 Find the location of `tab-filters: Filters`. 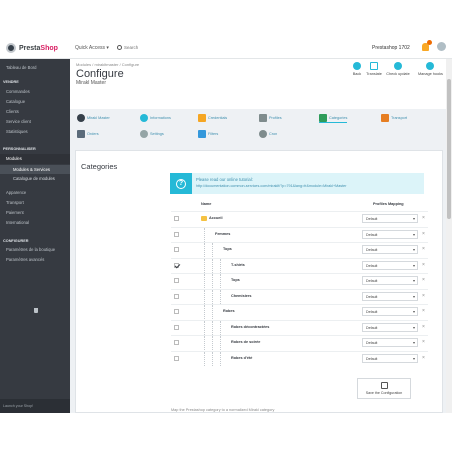

tab-filters: Filters is located at coordinates (208, 134).